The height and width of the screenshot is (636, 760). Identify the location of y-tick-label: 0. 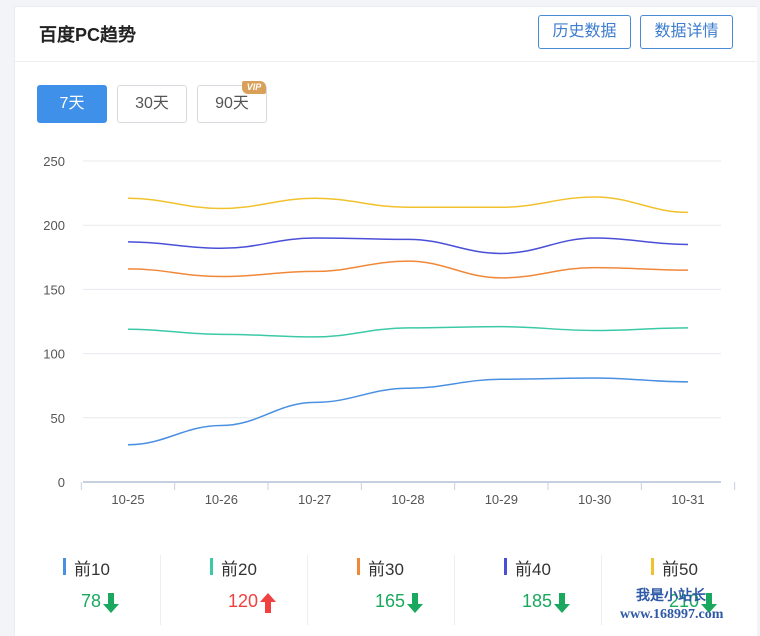
(61, 482).